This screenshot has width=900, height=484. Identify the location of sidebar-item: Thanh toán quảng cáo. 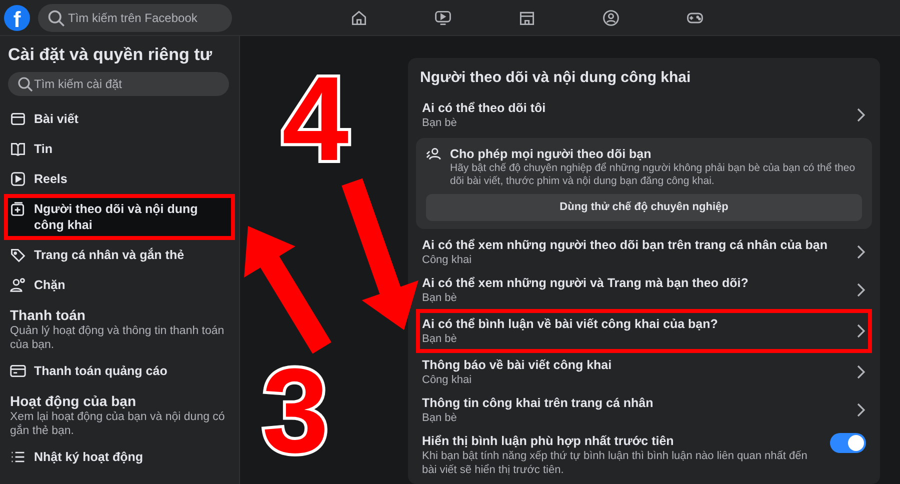
(119, 371).